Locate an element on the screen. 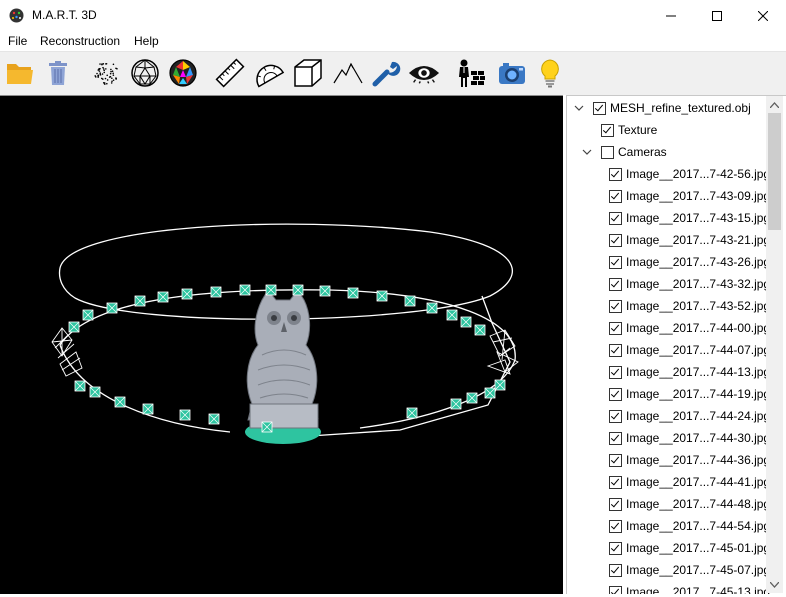  collapse-root-icon is located at coordinates (579, 108).